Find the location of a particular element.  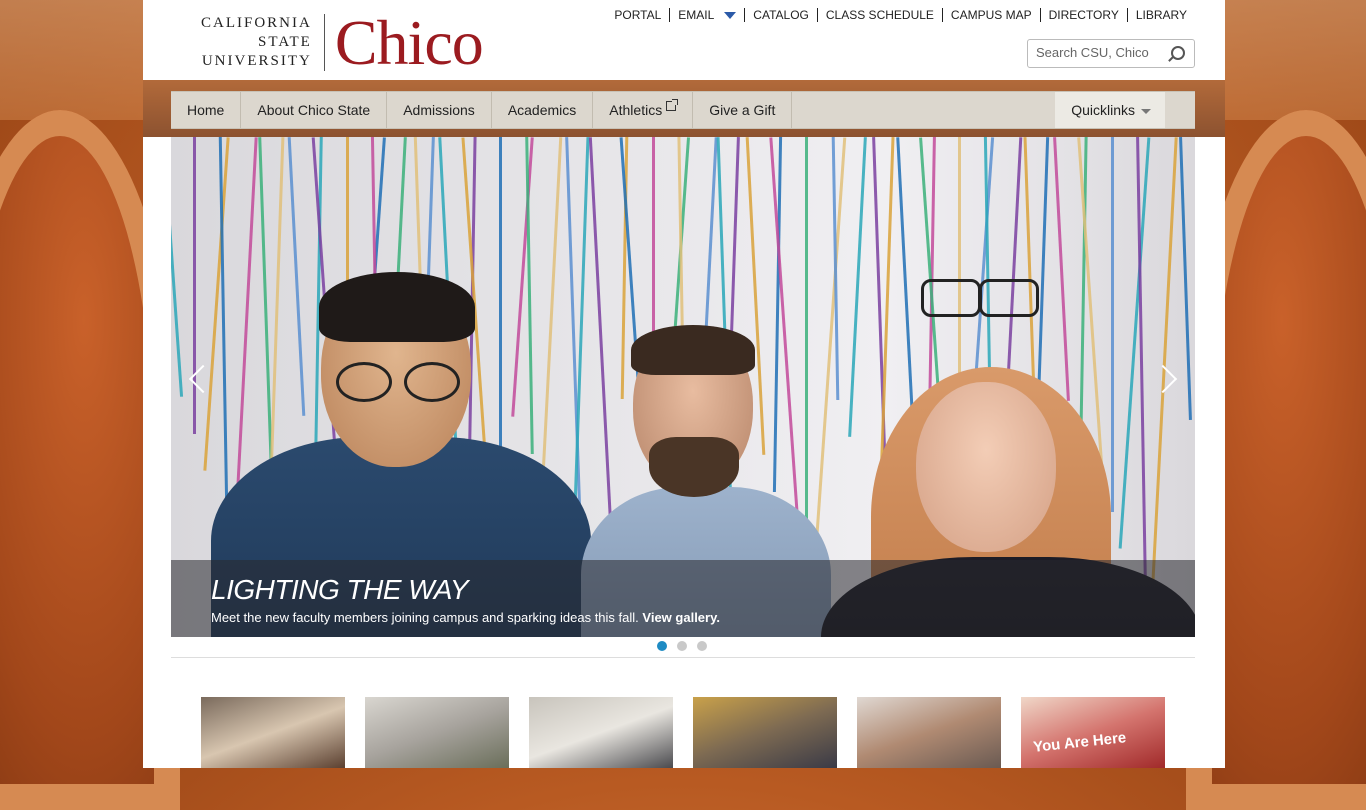

hero-title: LIGHTING THE WAY is located at coordinates (340, 589).